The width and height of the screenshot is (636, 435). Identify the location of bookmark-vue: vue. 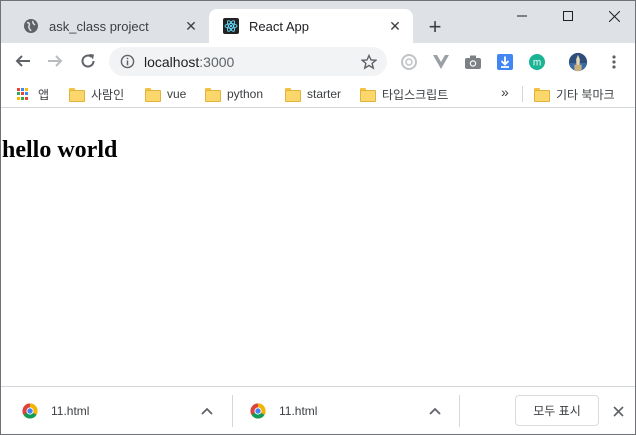
(165, 94).